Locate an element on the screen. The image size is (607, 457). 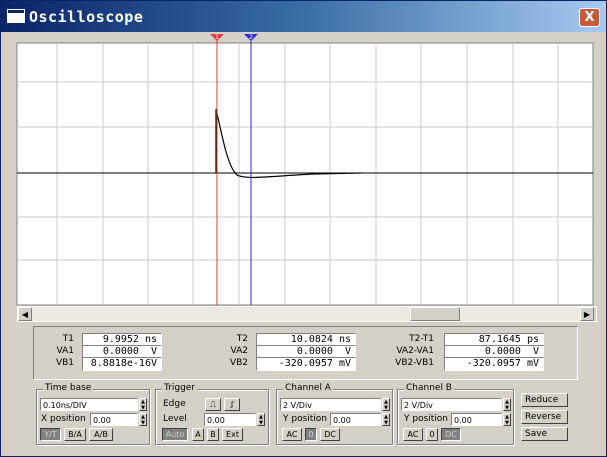
channel-b-ypos-label: Y position is located at coordinates (426, 419).